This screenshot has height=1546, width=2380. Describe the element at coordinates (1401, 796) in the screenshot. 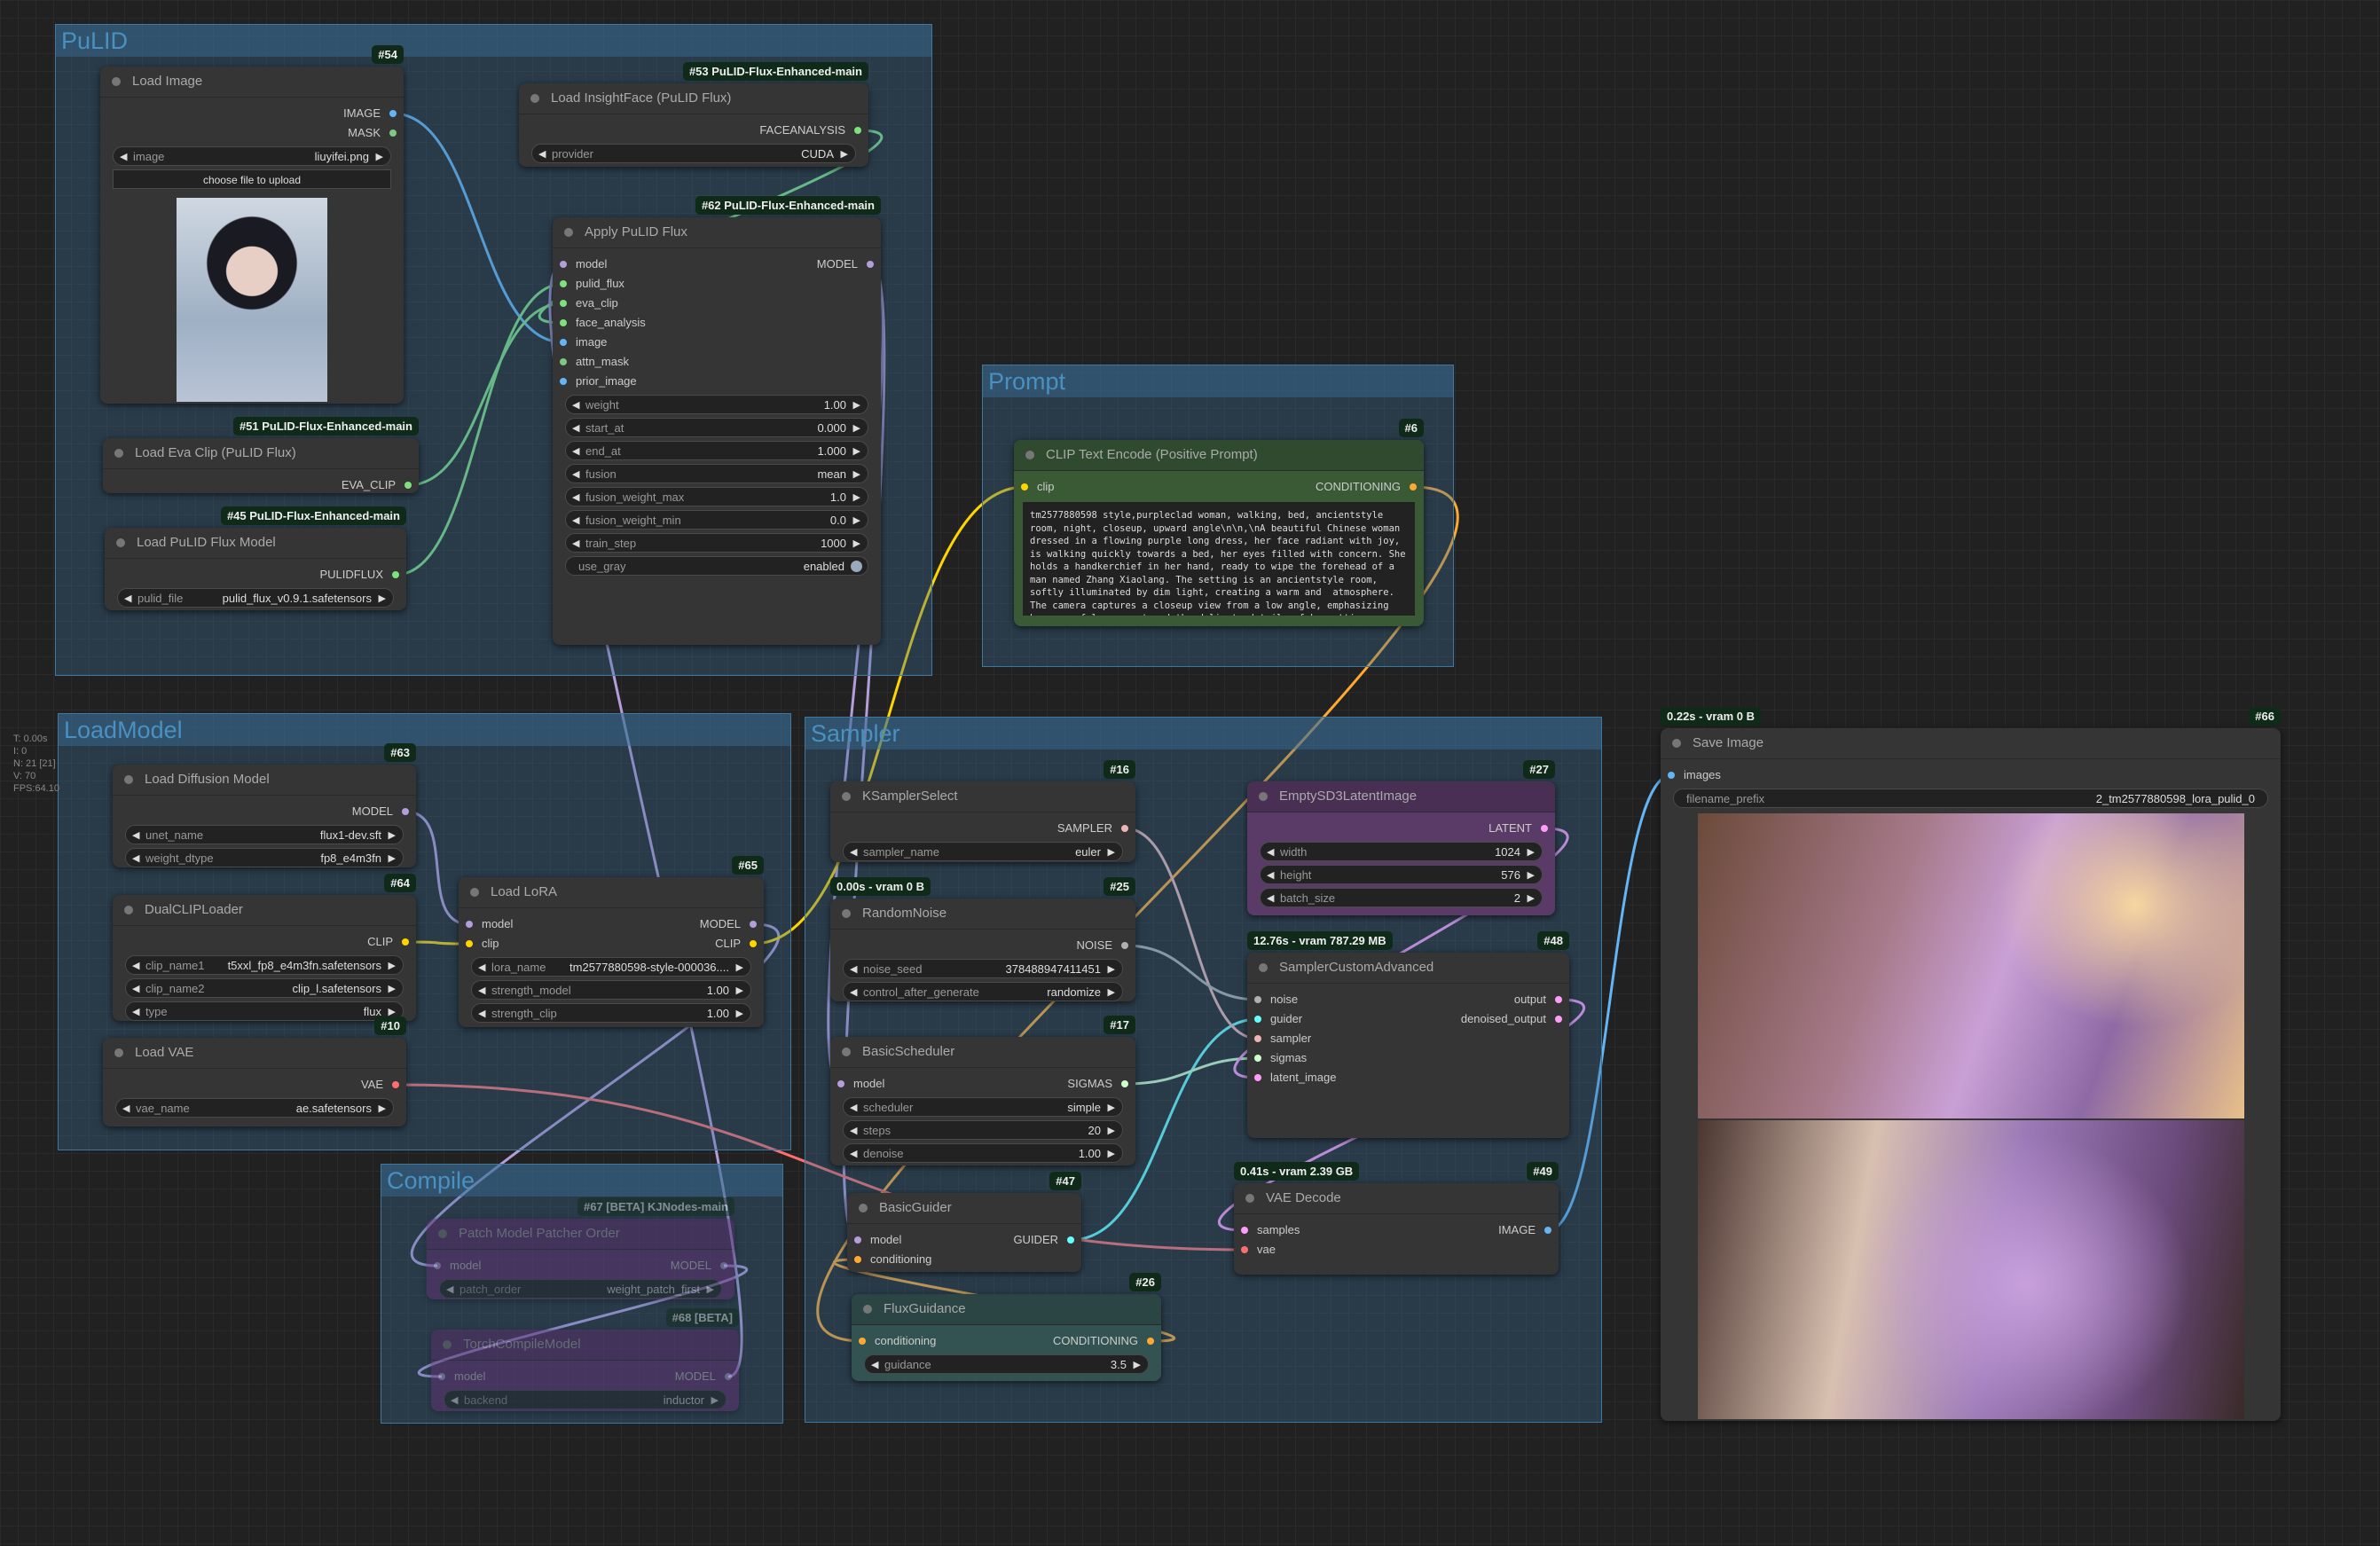

I see `node-title: EmptySD3LatentImage` at that location.